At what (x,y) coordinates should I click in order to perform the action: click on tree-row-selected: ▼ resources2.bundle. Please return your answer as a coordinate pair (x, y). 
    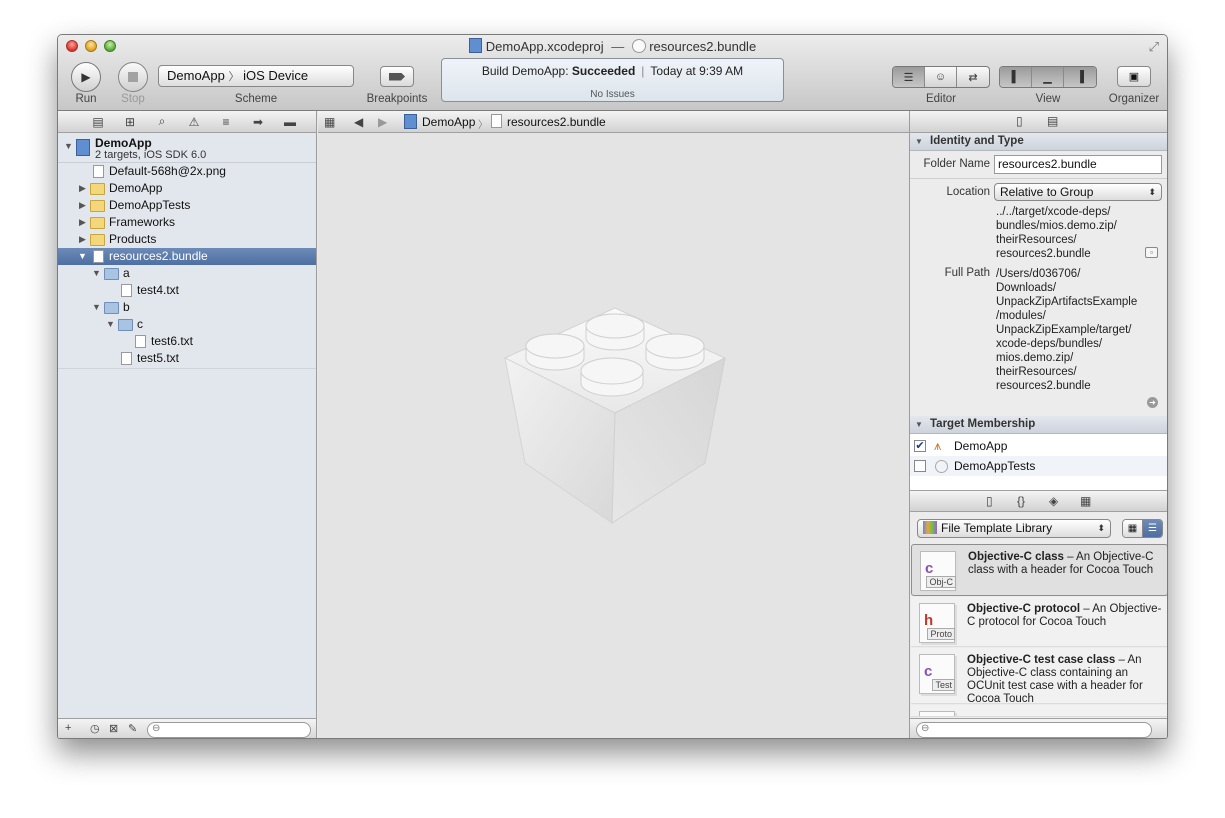
    Looking at the image, I should click on (187, 256).